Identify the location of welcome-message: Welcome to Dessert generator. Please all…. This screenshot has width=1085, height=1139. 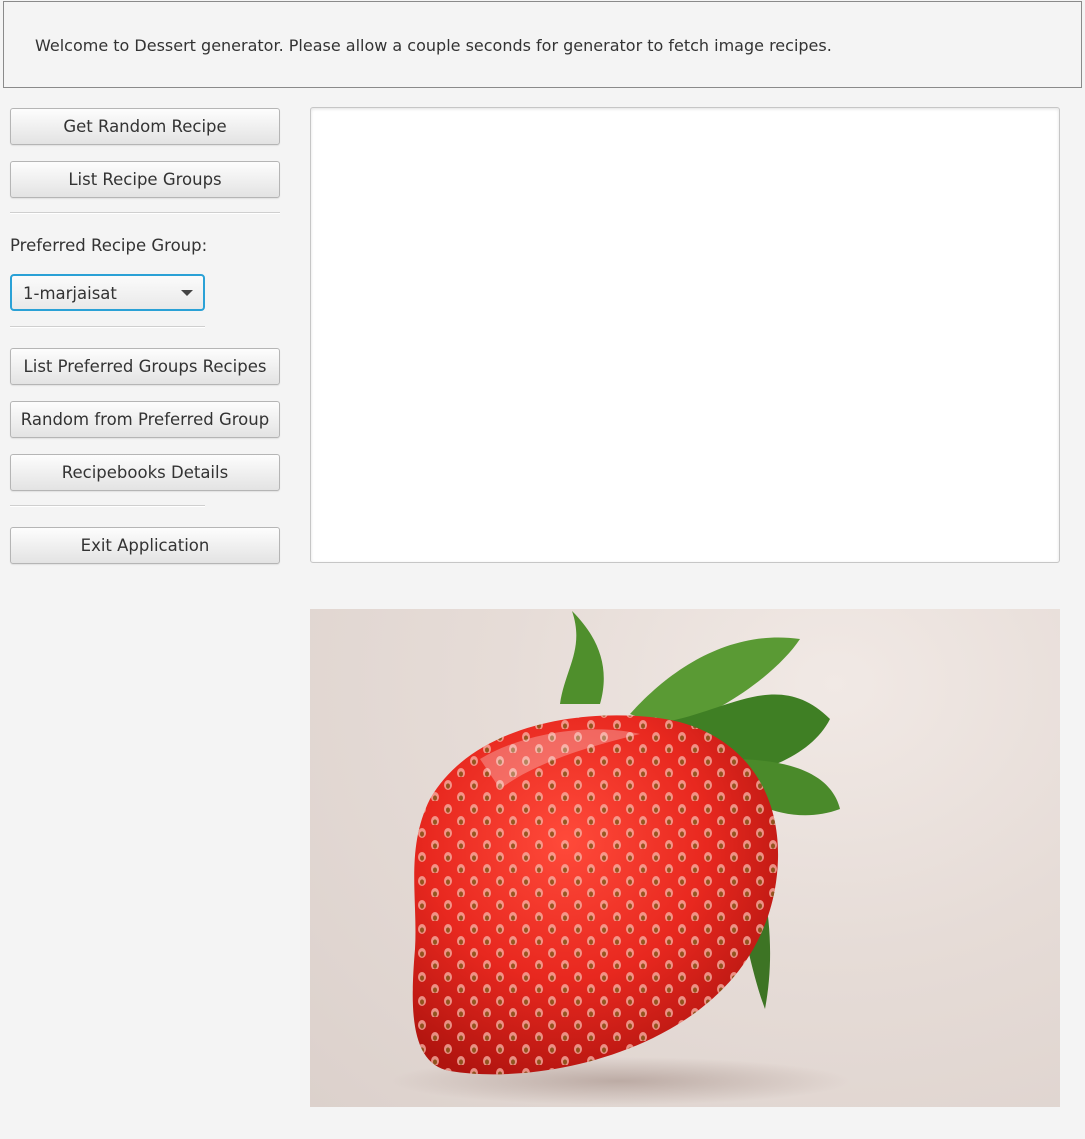
(433, 45).